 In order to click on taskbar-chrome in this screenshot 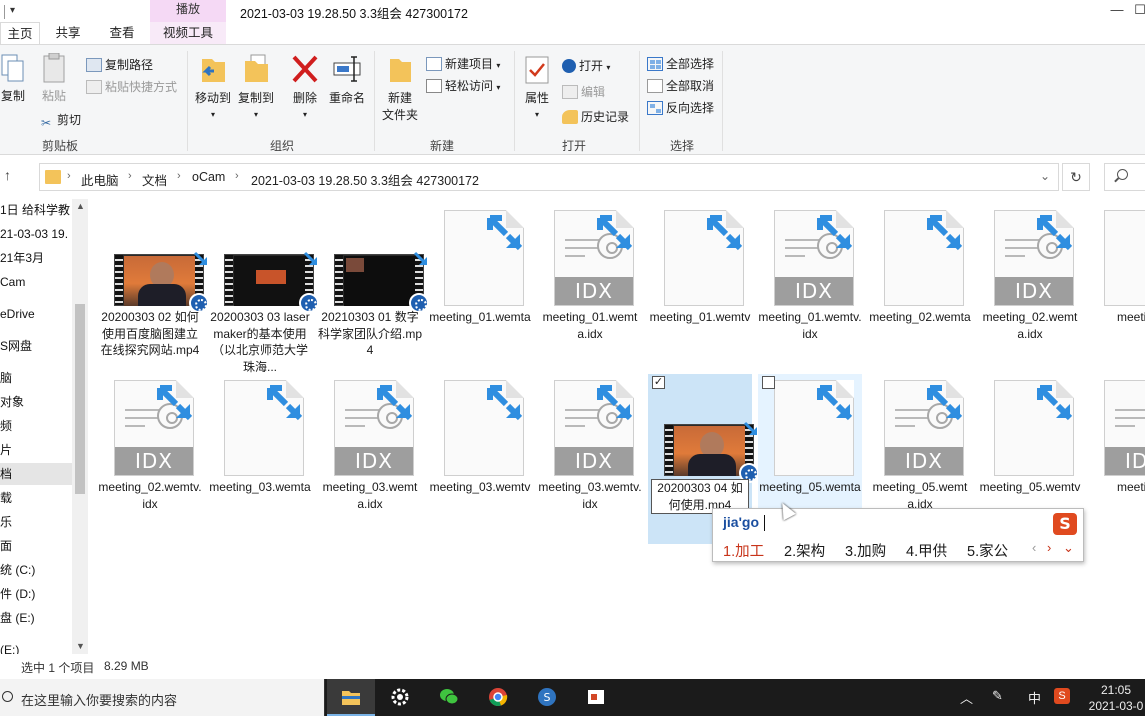, I will do `click(498, 697)`.